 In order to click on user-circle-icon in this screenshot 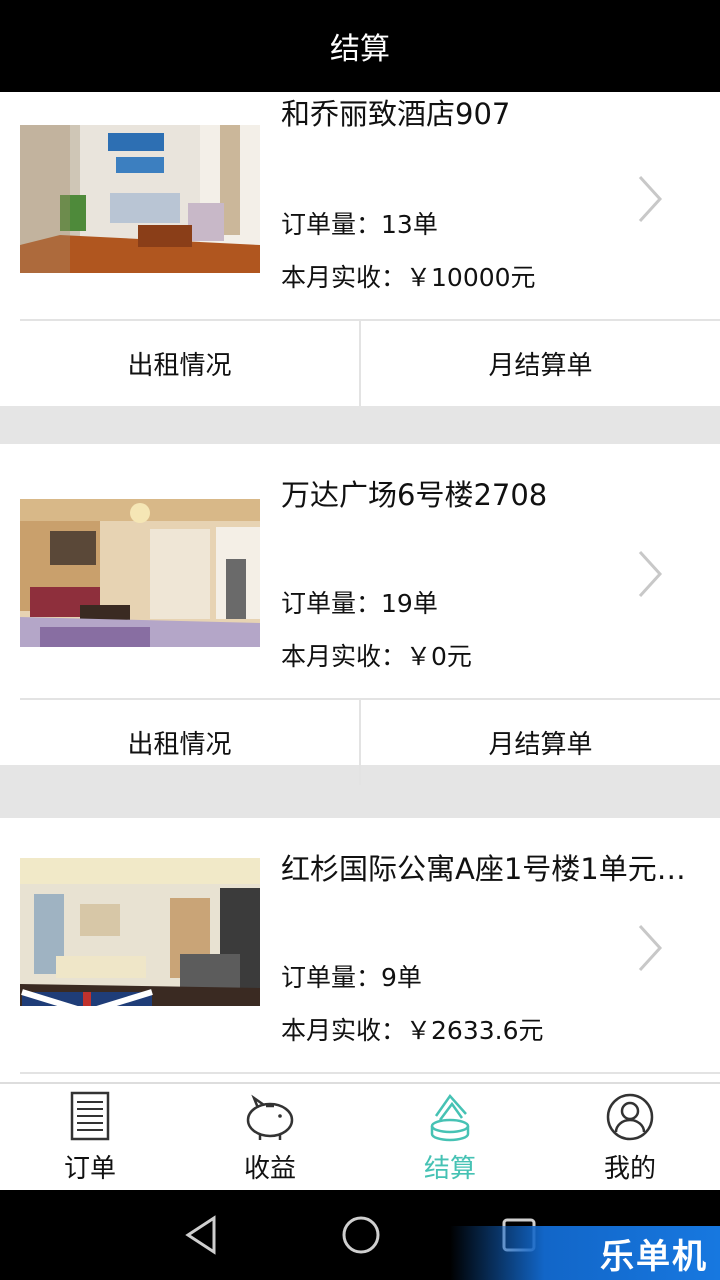, I will do `click(630, 1117)`.